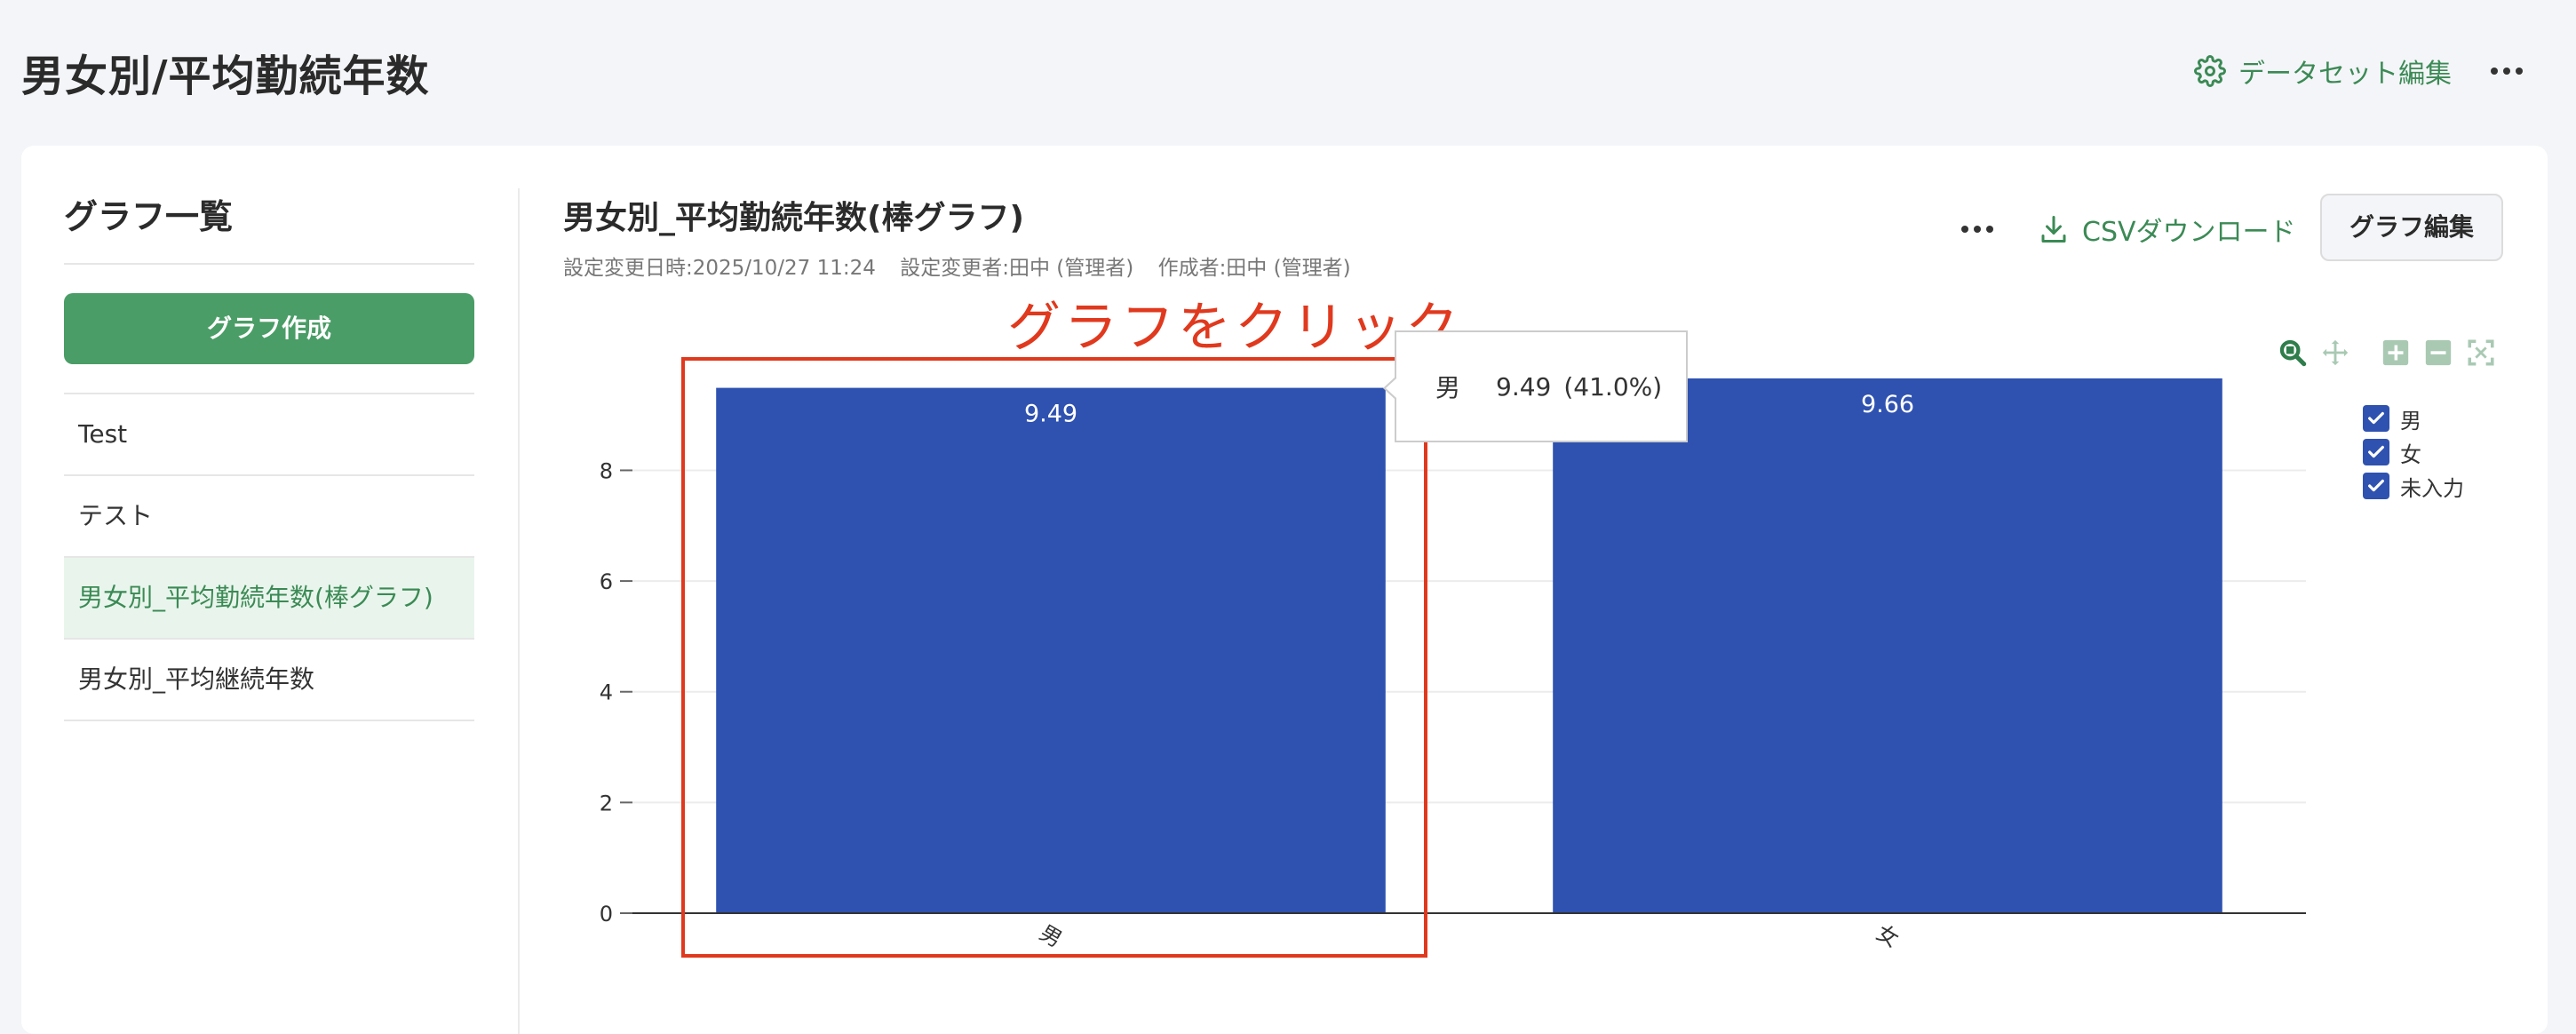 This screenshot has width=2576, height=1034. What do you see at coordinates (2432, 488) in the screenshot?
I see `legend-label: 未入力` at bounding box center [2432, 488].